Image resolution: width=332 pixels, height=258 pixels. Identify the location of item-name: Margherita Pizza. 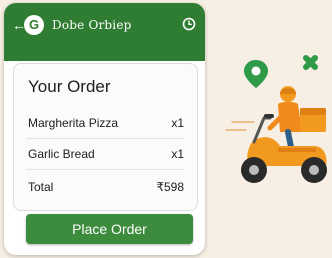
(73, 123).